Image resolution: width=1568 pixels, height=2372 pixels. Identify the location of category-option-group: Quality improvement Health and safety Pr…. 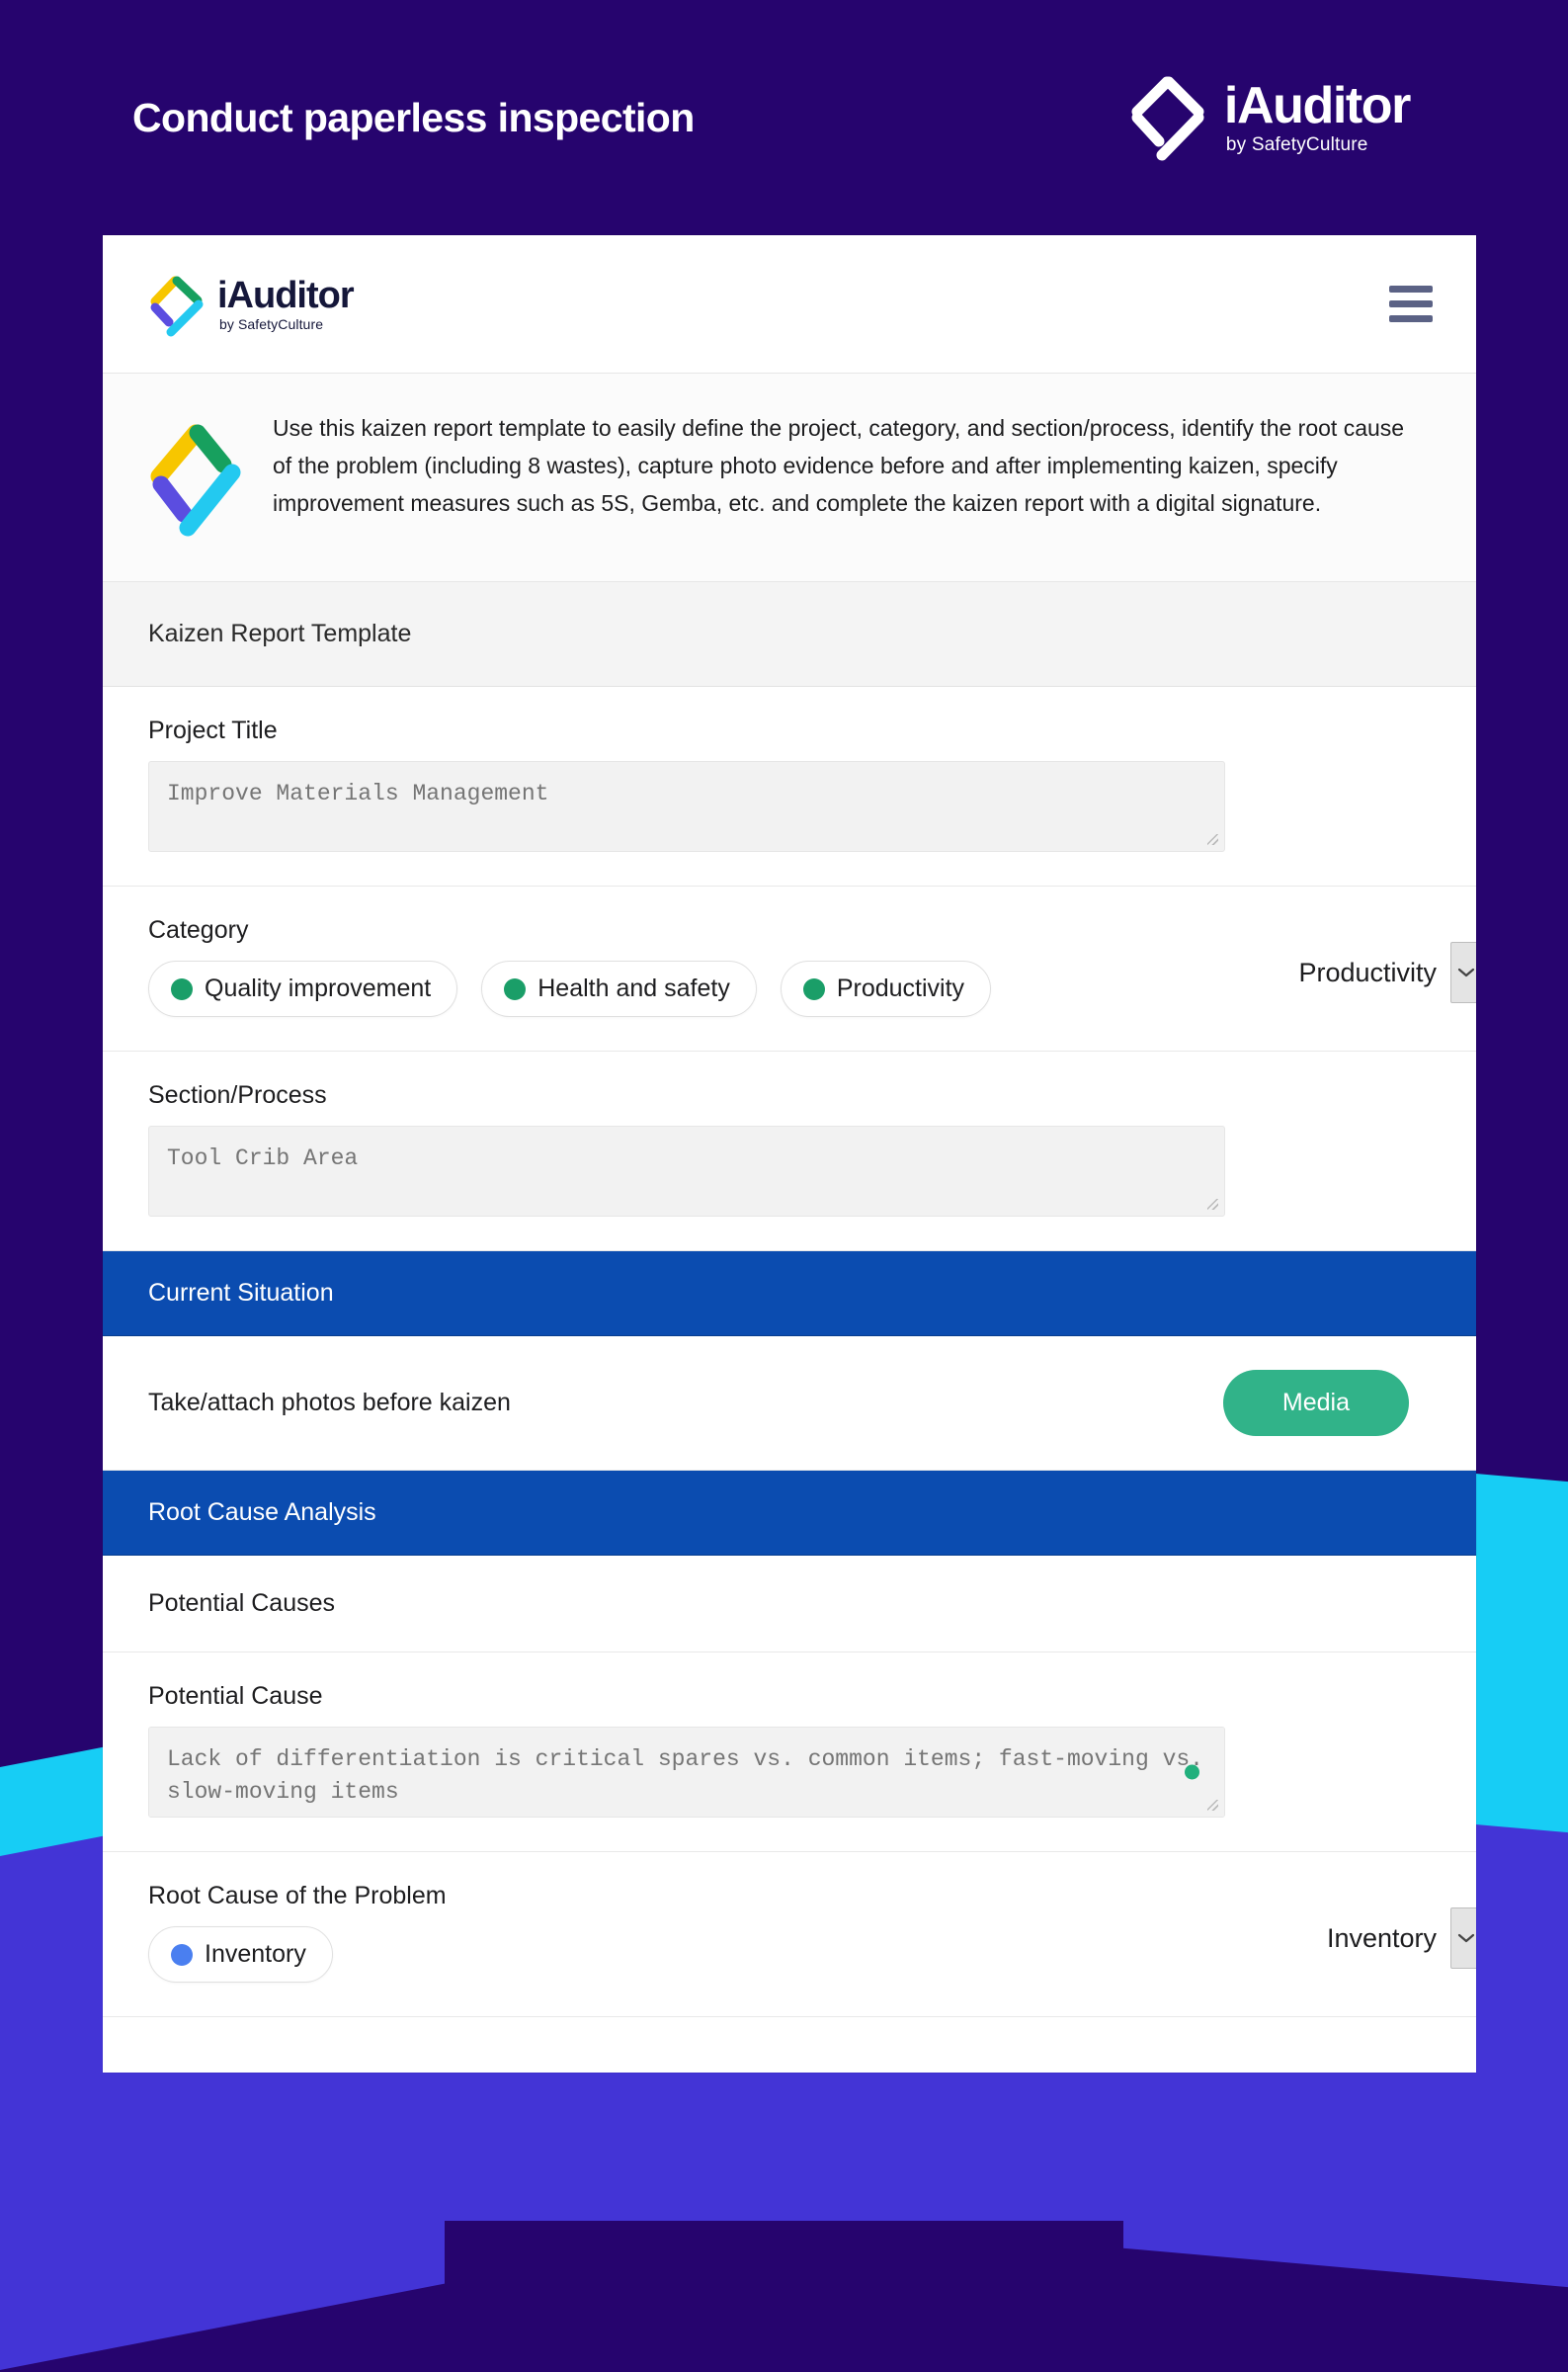
(723, 989).